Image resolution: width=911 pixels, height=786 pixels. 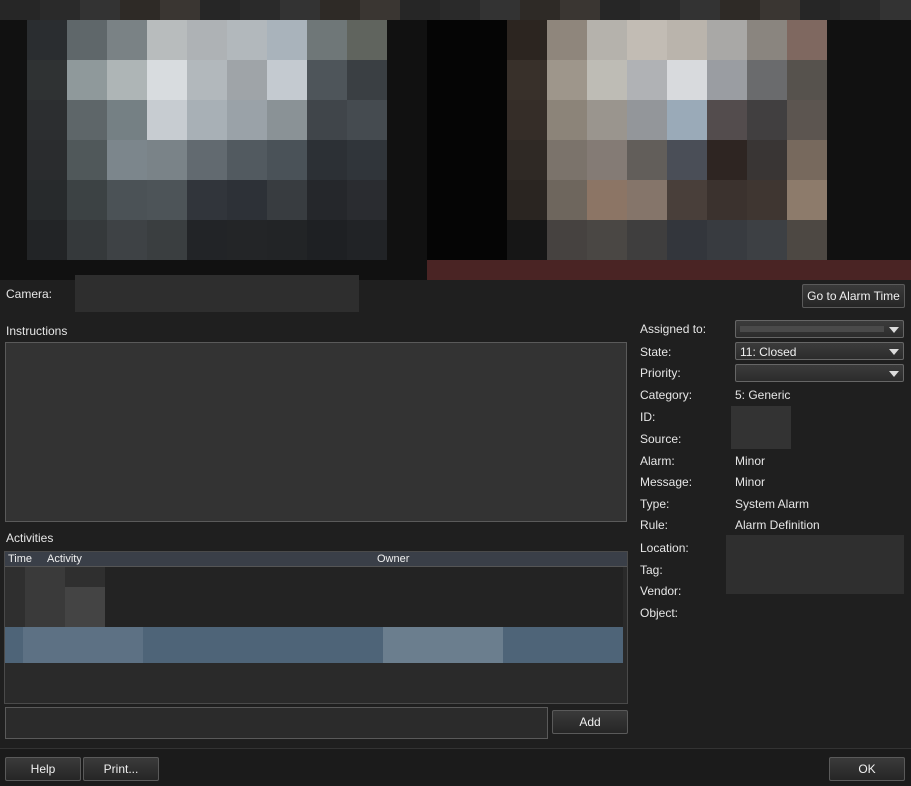 What do you see at coordinates (664, 548) in the screenshot?
I see `location-label: Location:` at bounding box center [664, 548].